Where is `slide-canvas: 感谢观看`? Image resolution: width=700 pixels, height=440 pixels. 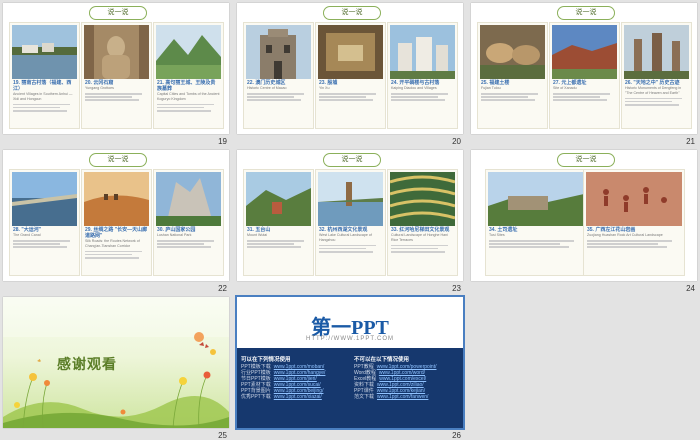 slide-canvas: 感谢观看 is located at coordinates (116, 362).